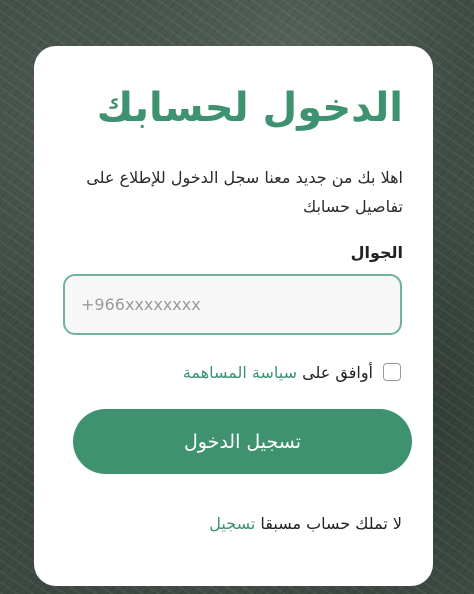  Describe the element at coordinates (337, 372) in the screenshot. I see `agree-prefix: أوافق على` at that location.